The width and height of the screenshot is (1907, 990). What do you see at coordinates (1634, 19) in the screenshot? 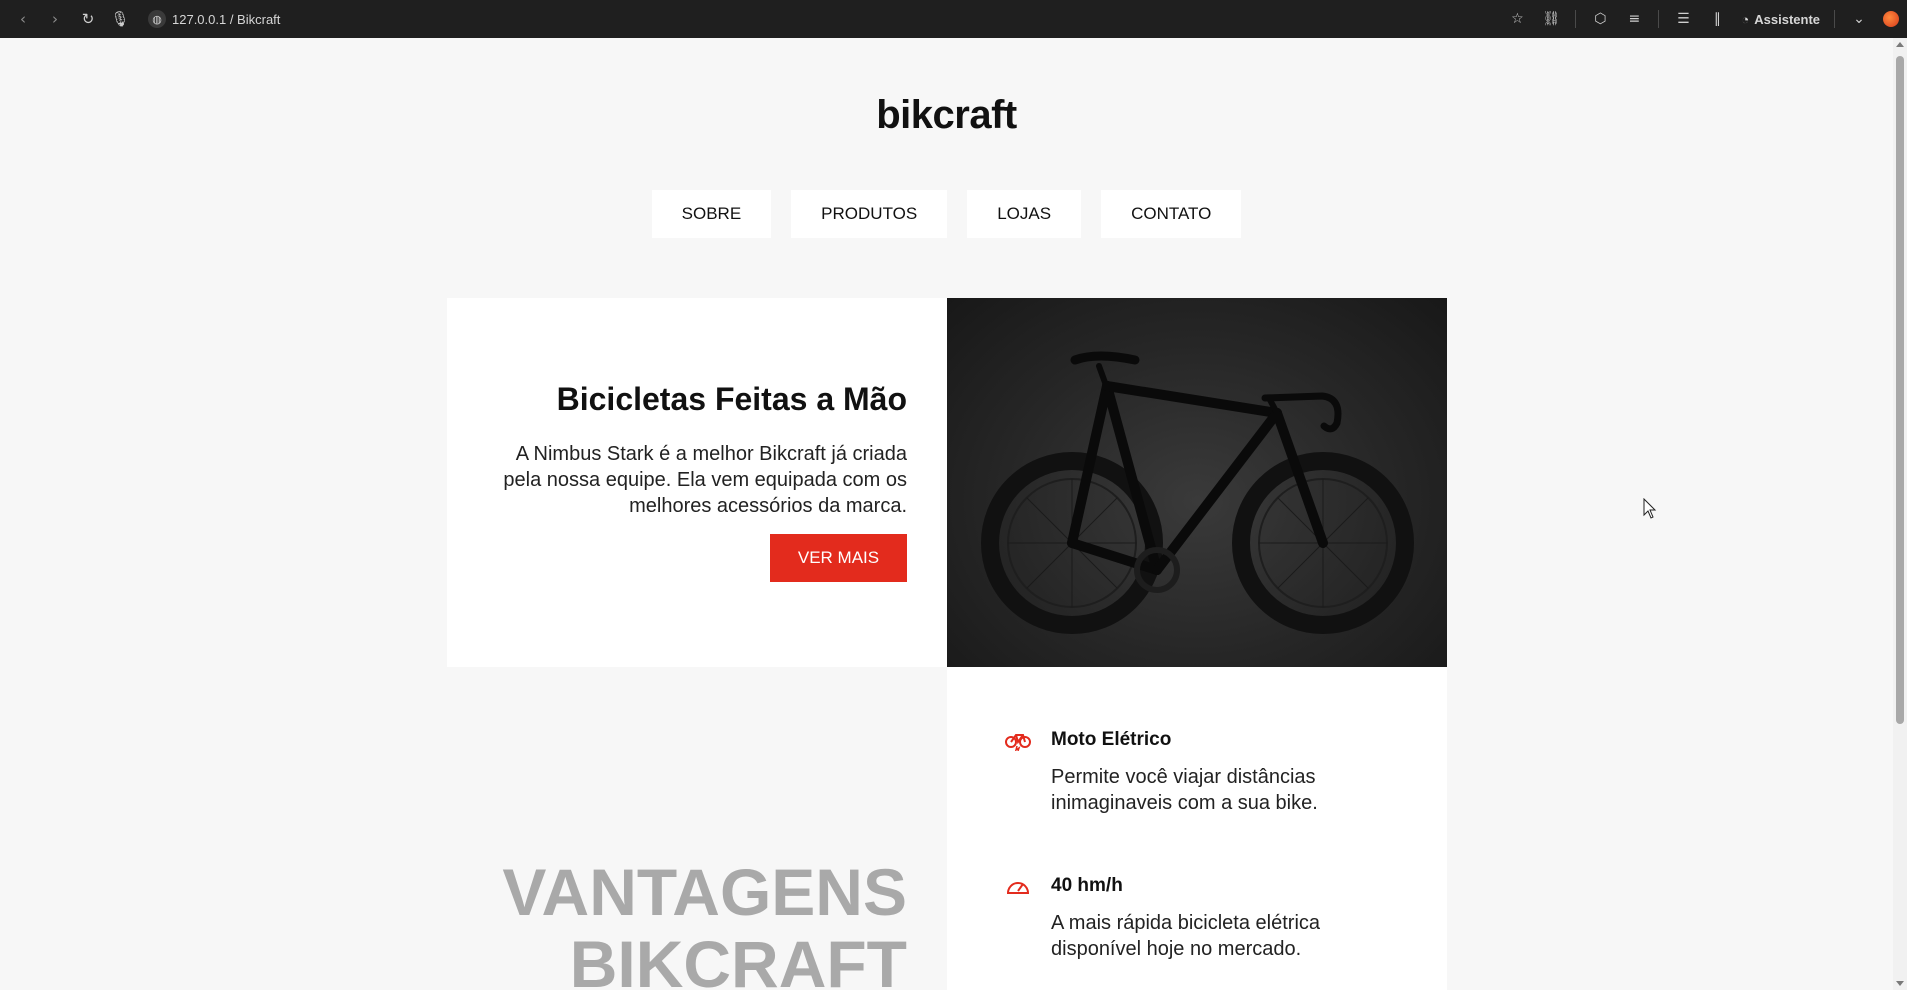
I see `reading-list-icon: ≡` at bounding box center [1634, 19].